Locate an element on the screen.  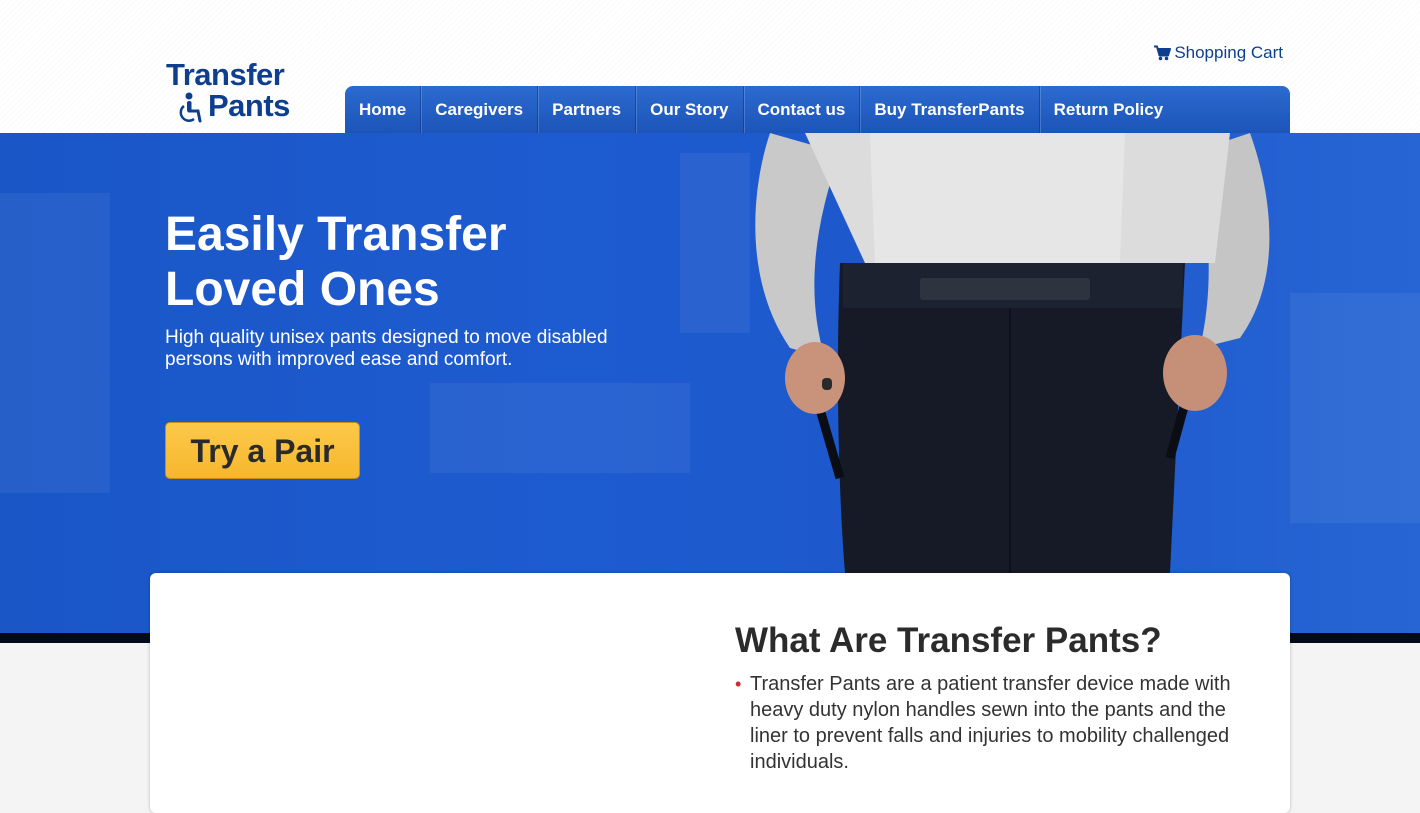
shopping-cart-link: Shopping Cart is located at coordinates (1218, 53).